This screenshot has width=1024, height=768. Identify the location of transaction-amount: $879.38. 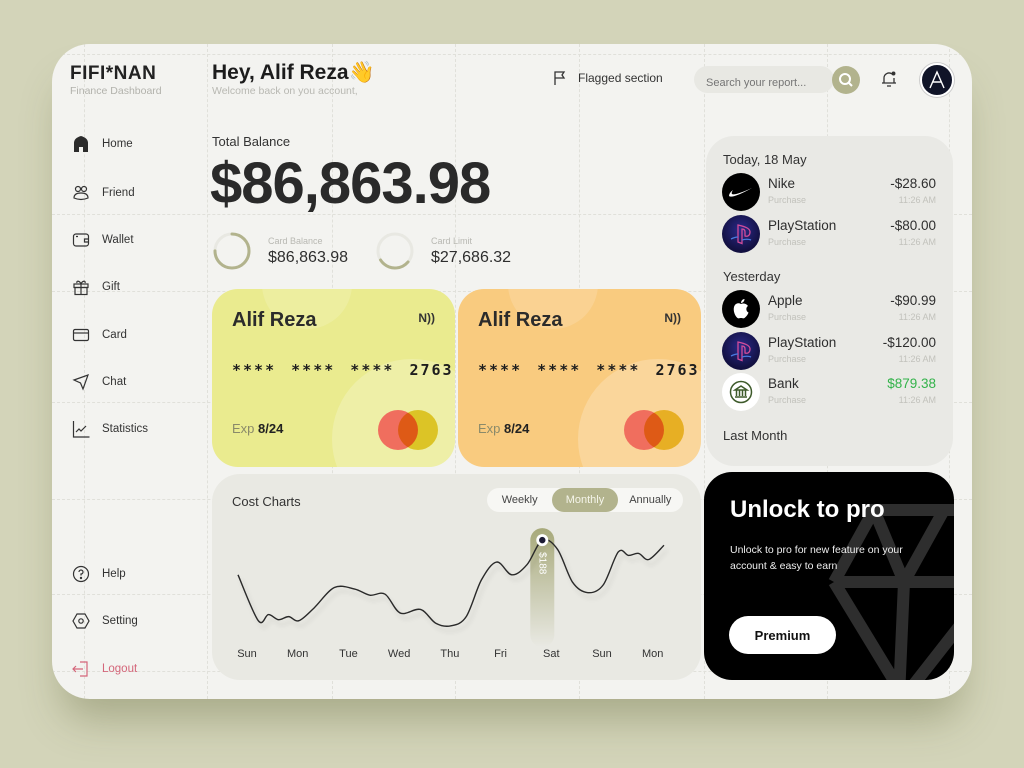
(911, 383).